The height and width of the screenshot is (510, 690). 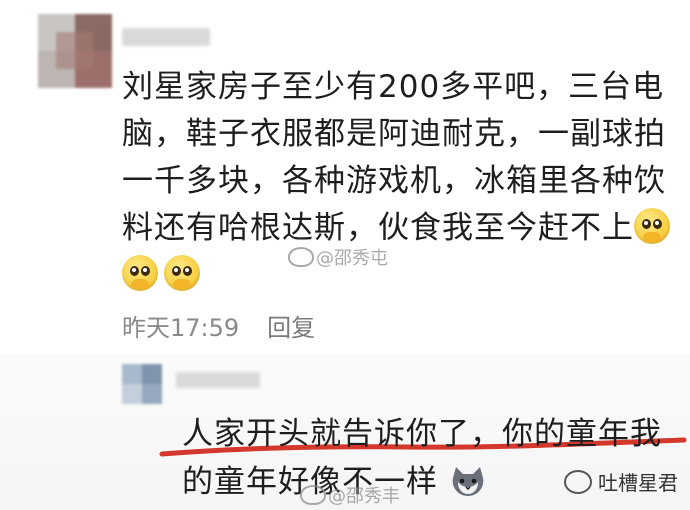 I want to click on brand-watermark: 吐槽星君, so click(x=621, y=481).